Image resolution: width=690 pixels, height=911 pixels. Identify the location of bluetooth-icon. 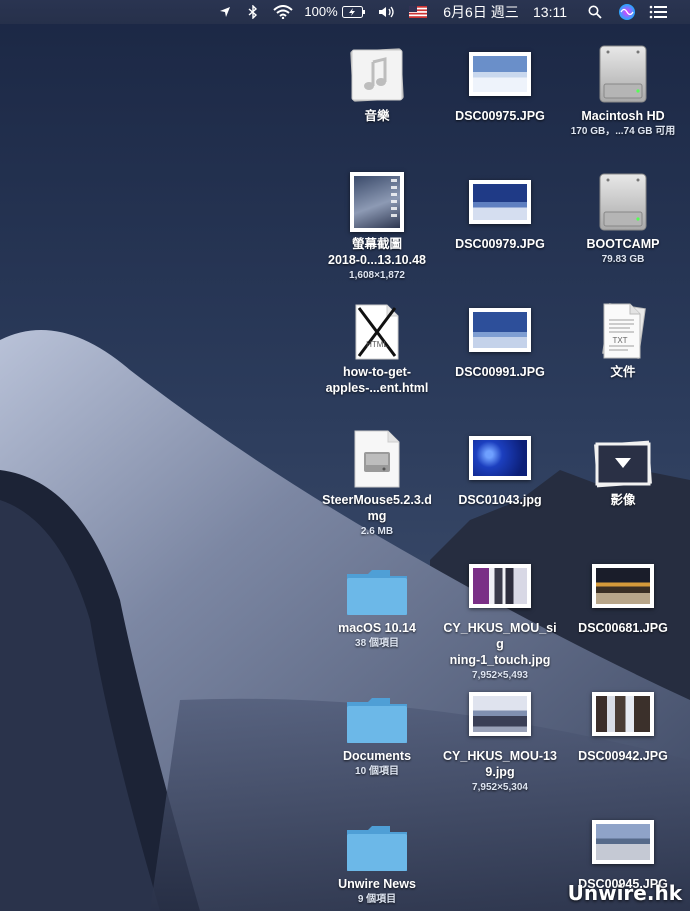
(253, 12).